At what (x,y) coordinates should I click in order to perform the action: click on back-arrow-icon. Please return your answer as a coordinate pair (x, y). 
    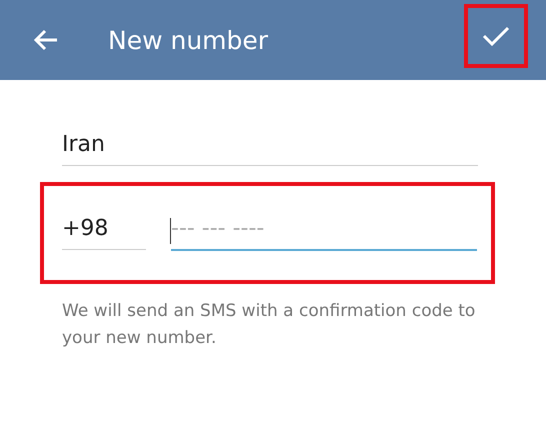
    Looking at the image, I should click on (46, 40).